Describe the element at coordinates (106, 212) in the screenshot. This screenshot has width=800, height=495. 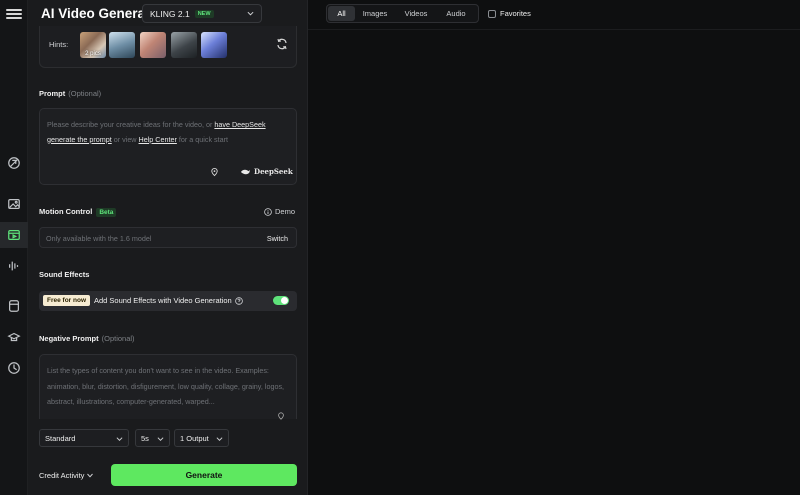
I see `beta-badge: Beta` at that location.